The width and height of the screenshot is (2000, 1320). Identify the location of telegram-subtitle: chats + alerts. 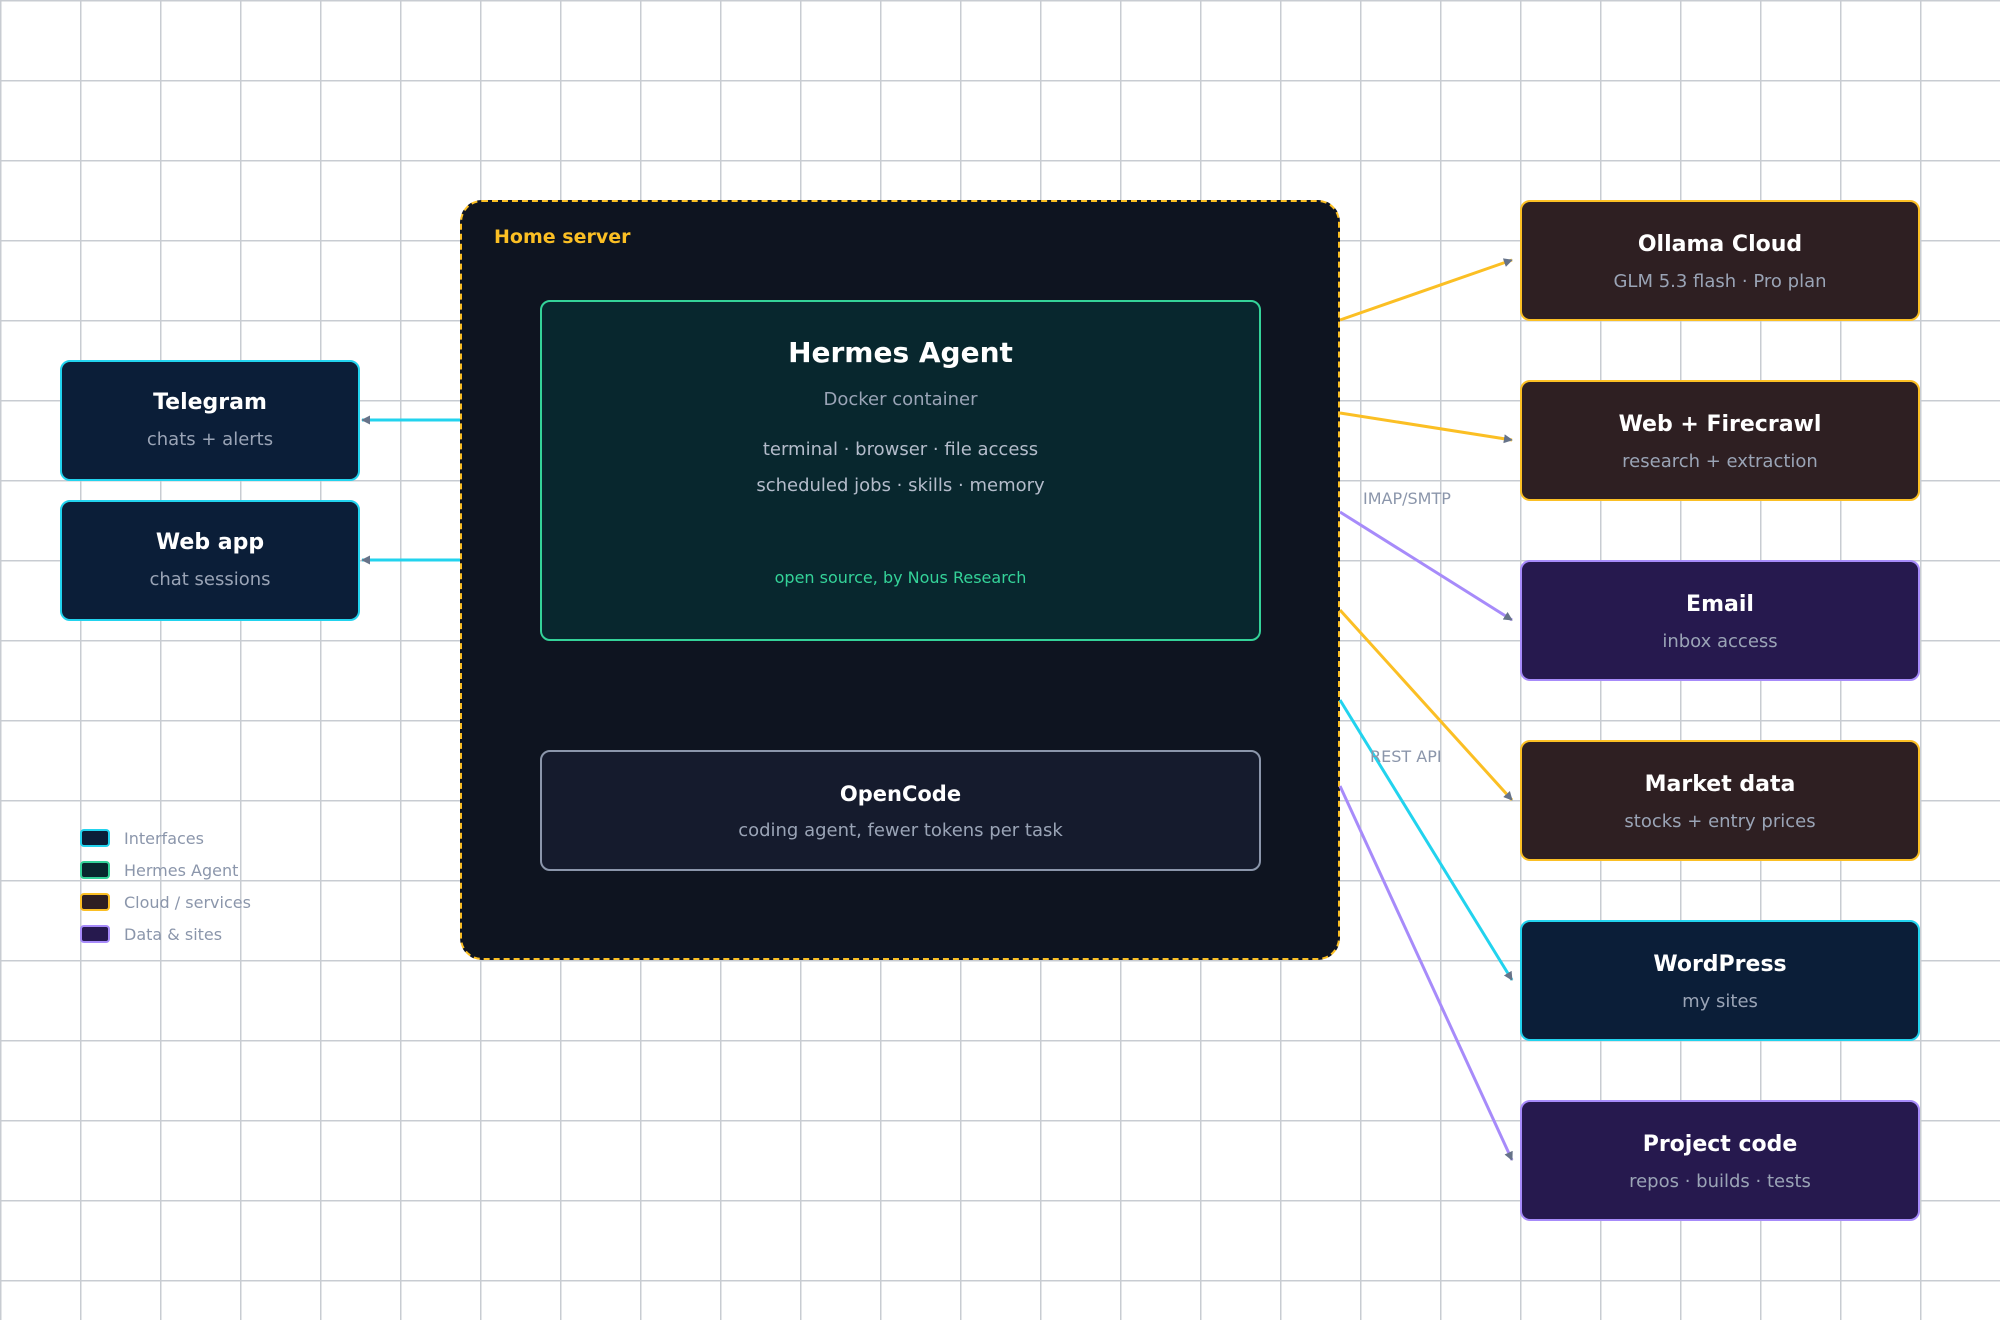
(210, 439).